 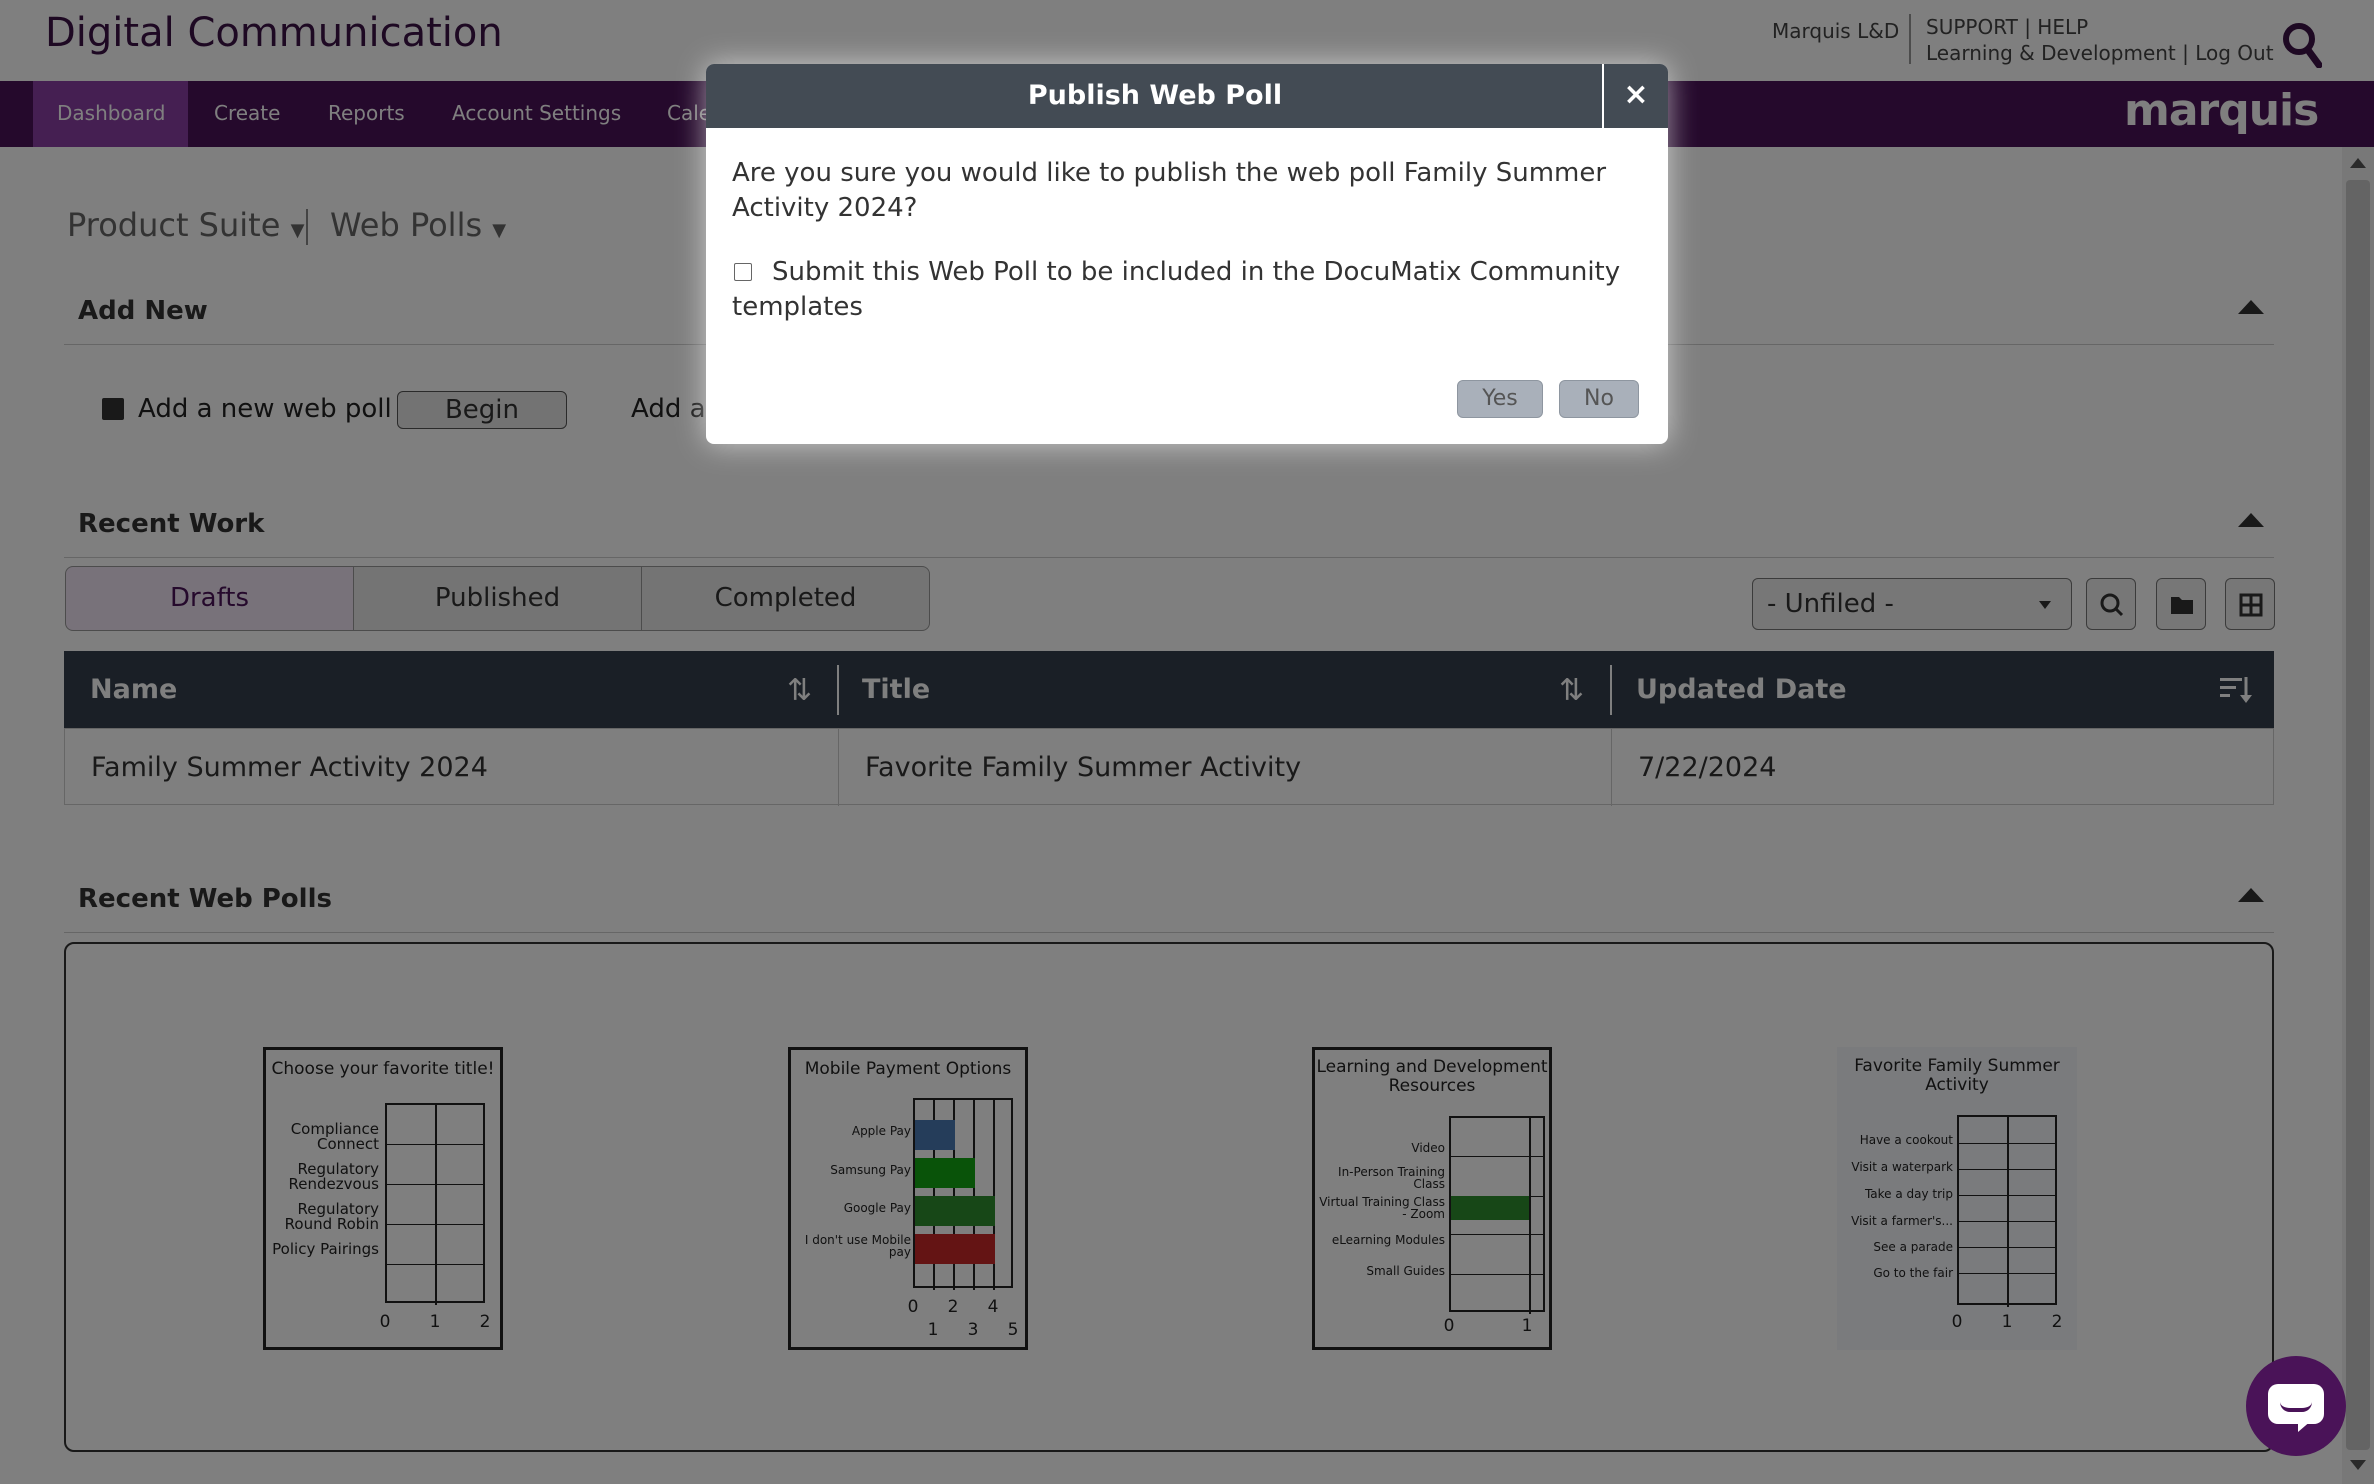 What do you see at coordinates (1500, 399) in the screenshot?
I see `yes-button: Yes` at bounding box center [1500, 399].